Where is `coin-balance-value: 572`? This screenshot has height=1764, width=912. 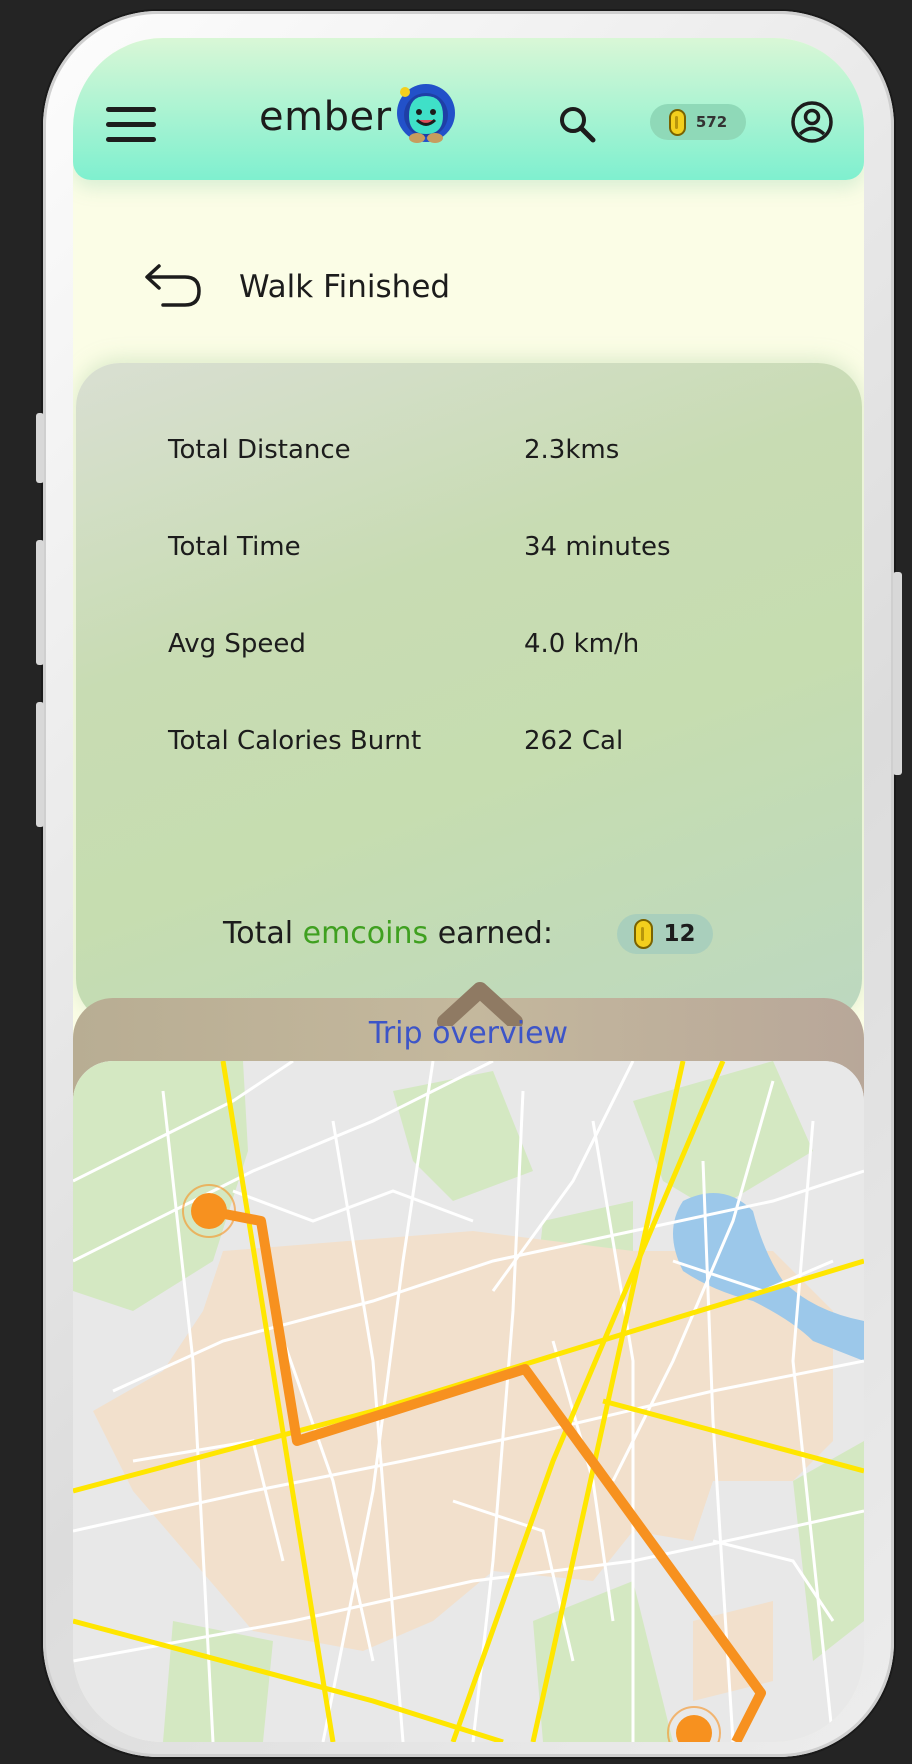
coin-balance-value: 572 is located at coordinates (711, 122).